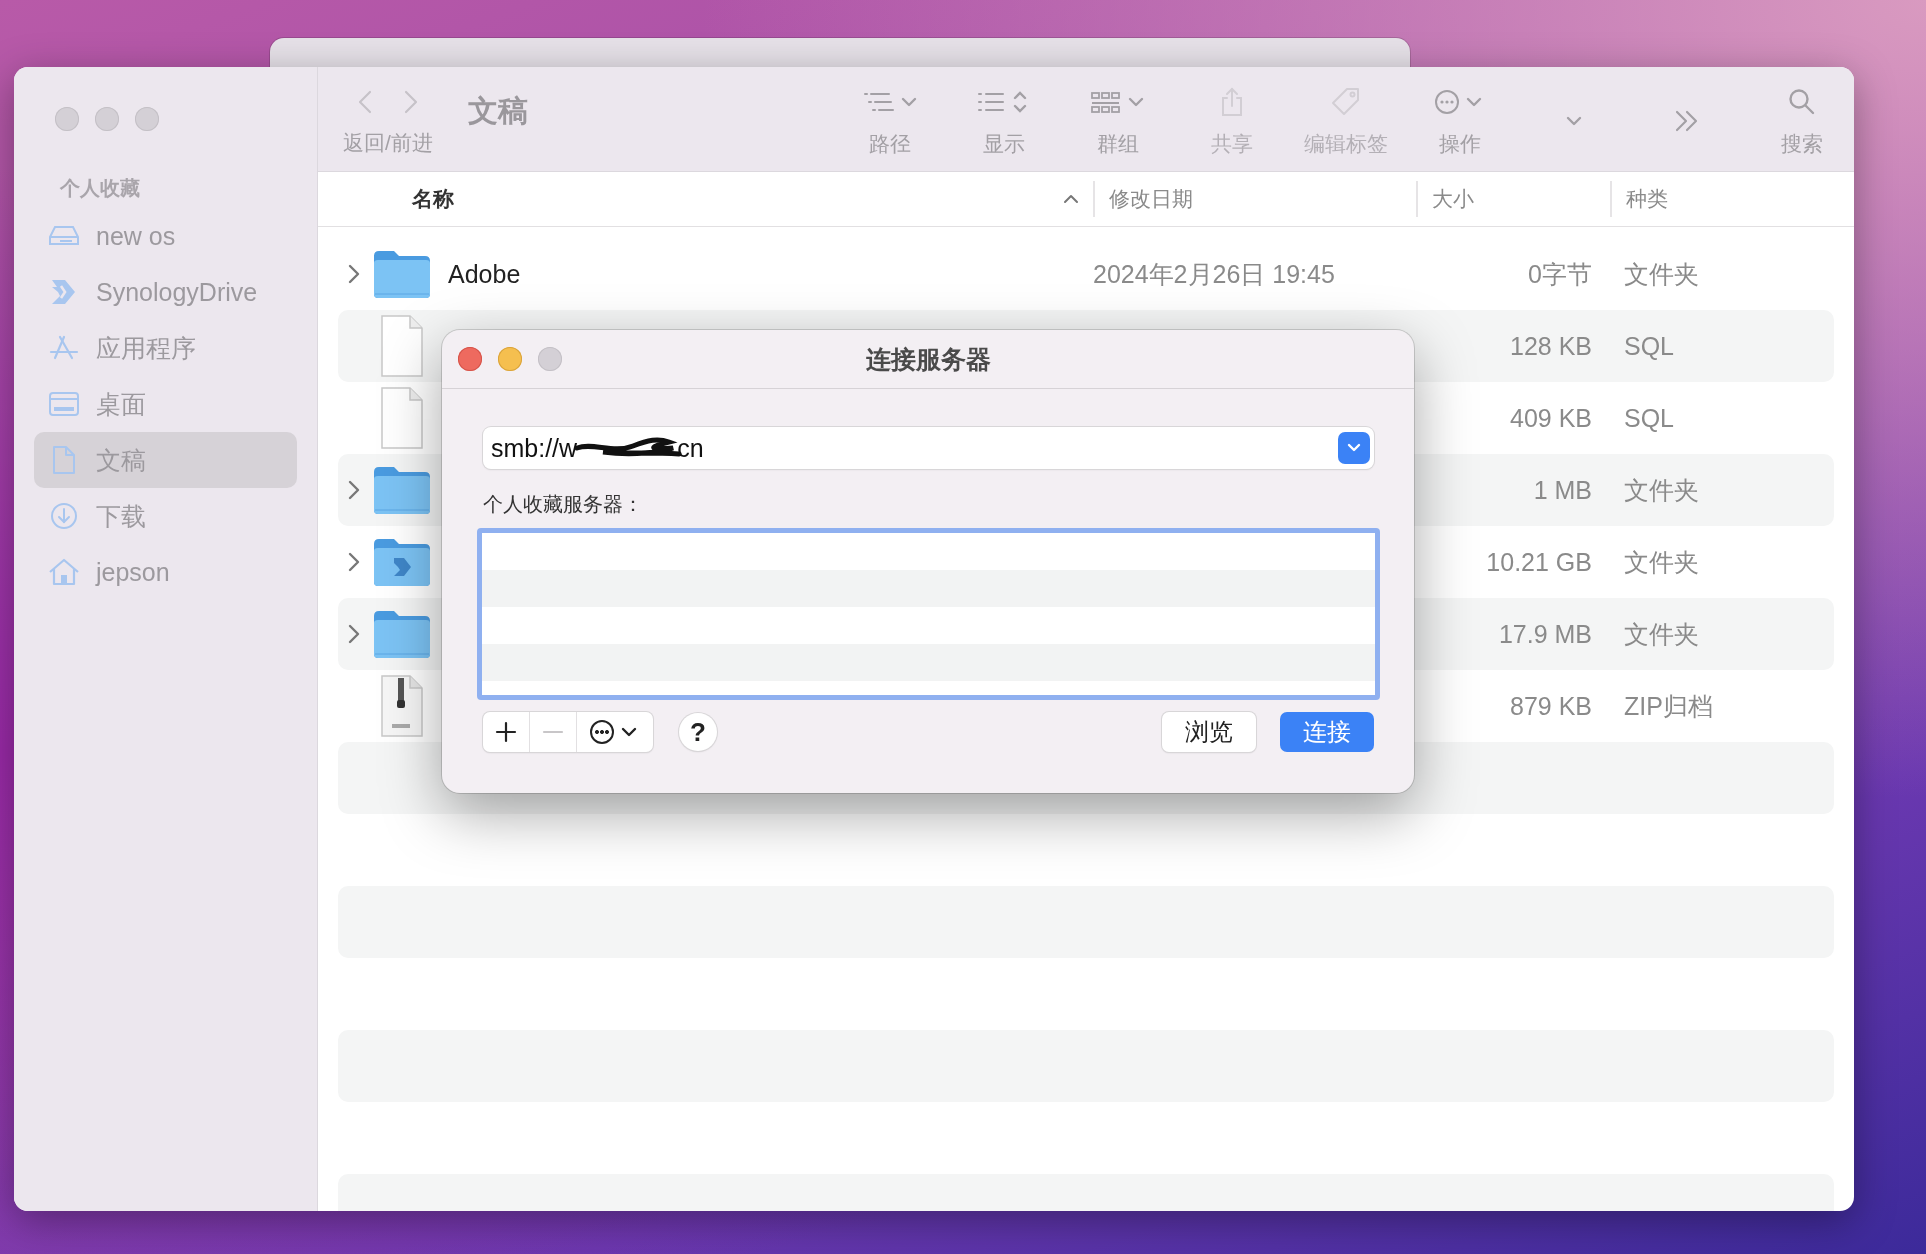 This screenshot has width=1926, height=1254. I want to click on grid-icon, so click(1118, 102).